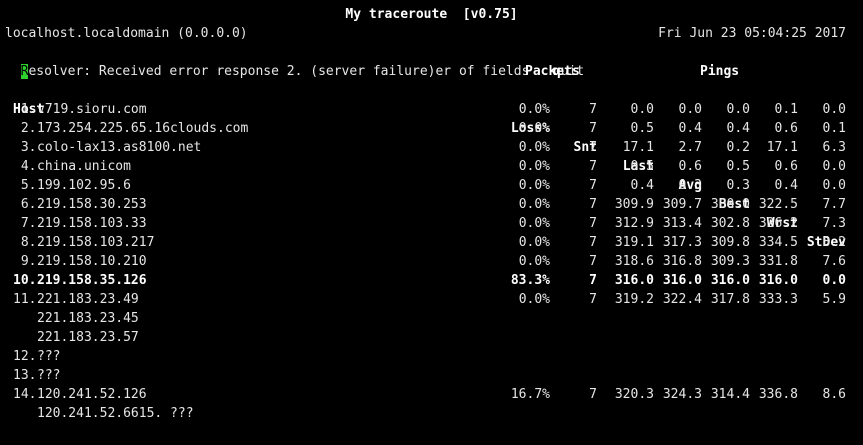 The image size is (863, 445). I want to click on hop-wrst: 0.1, so click(786, 109).